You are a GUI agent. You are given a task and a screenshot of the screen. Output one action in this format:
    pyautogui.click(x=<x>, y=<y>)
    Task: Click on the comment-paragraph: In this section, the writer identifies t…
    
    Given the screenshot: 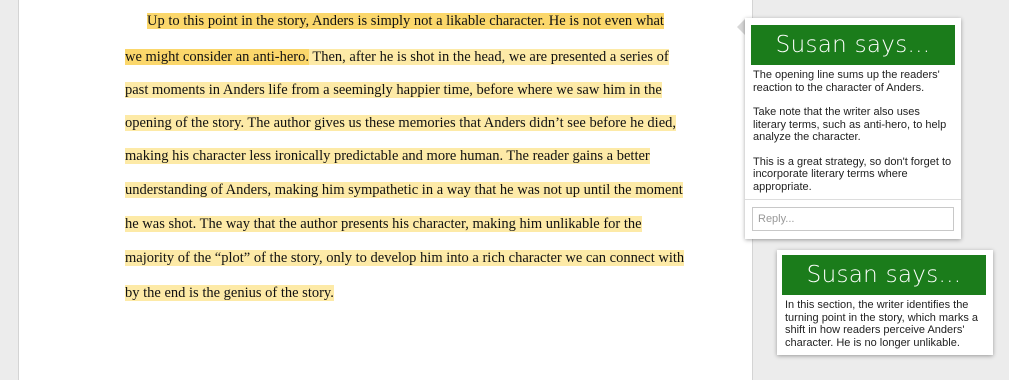 What is the action you would take?
    pyautogui.click(x=881, y=324)
    